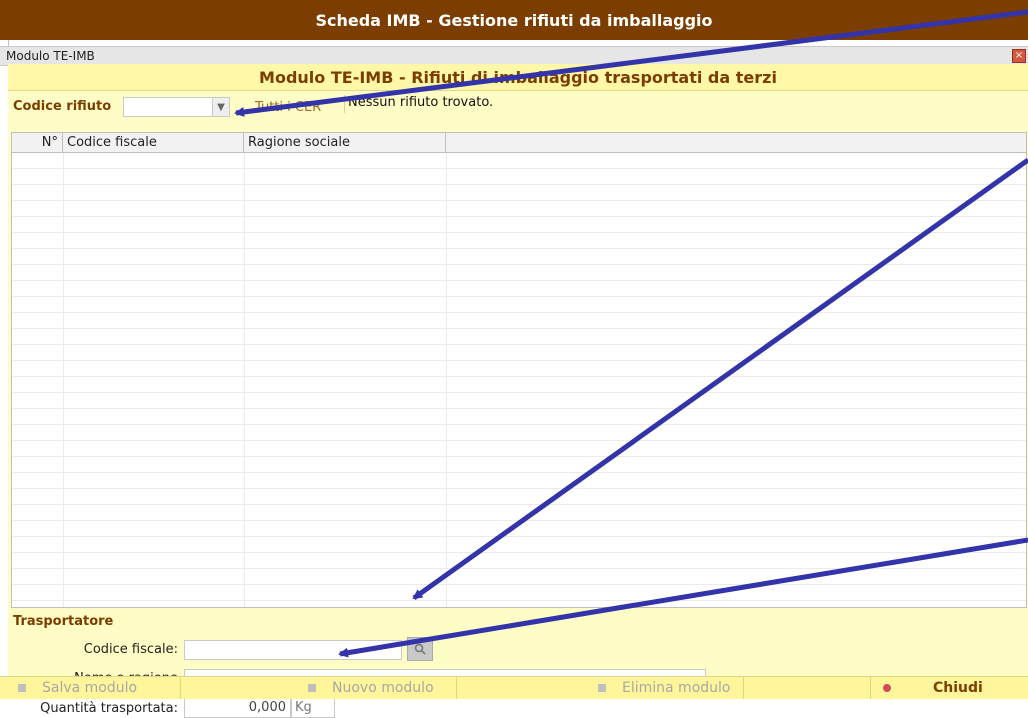  I want to click on chiudi-label: Chiudi, so click(958, 688).